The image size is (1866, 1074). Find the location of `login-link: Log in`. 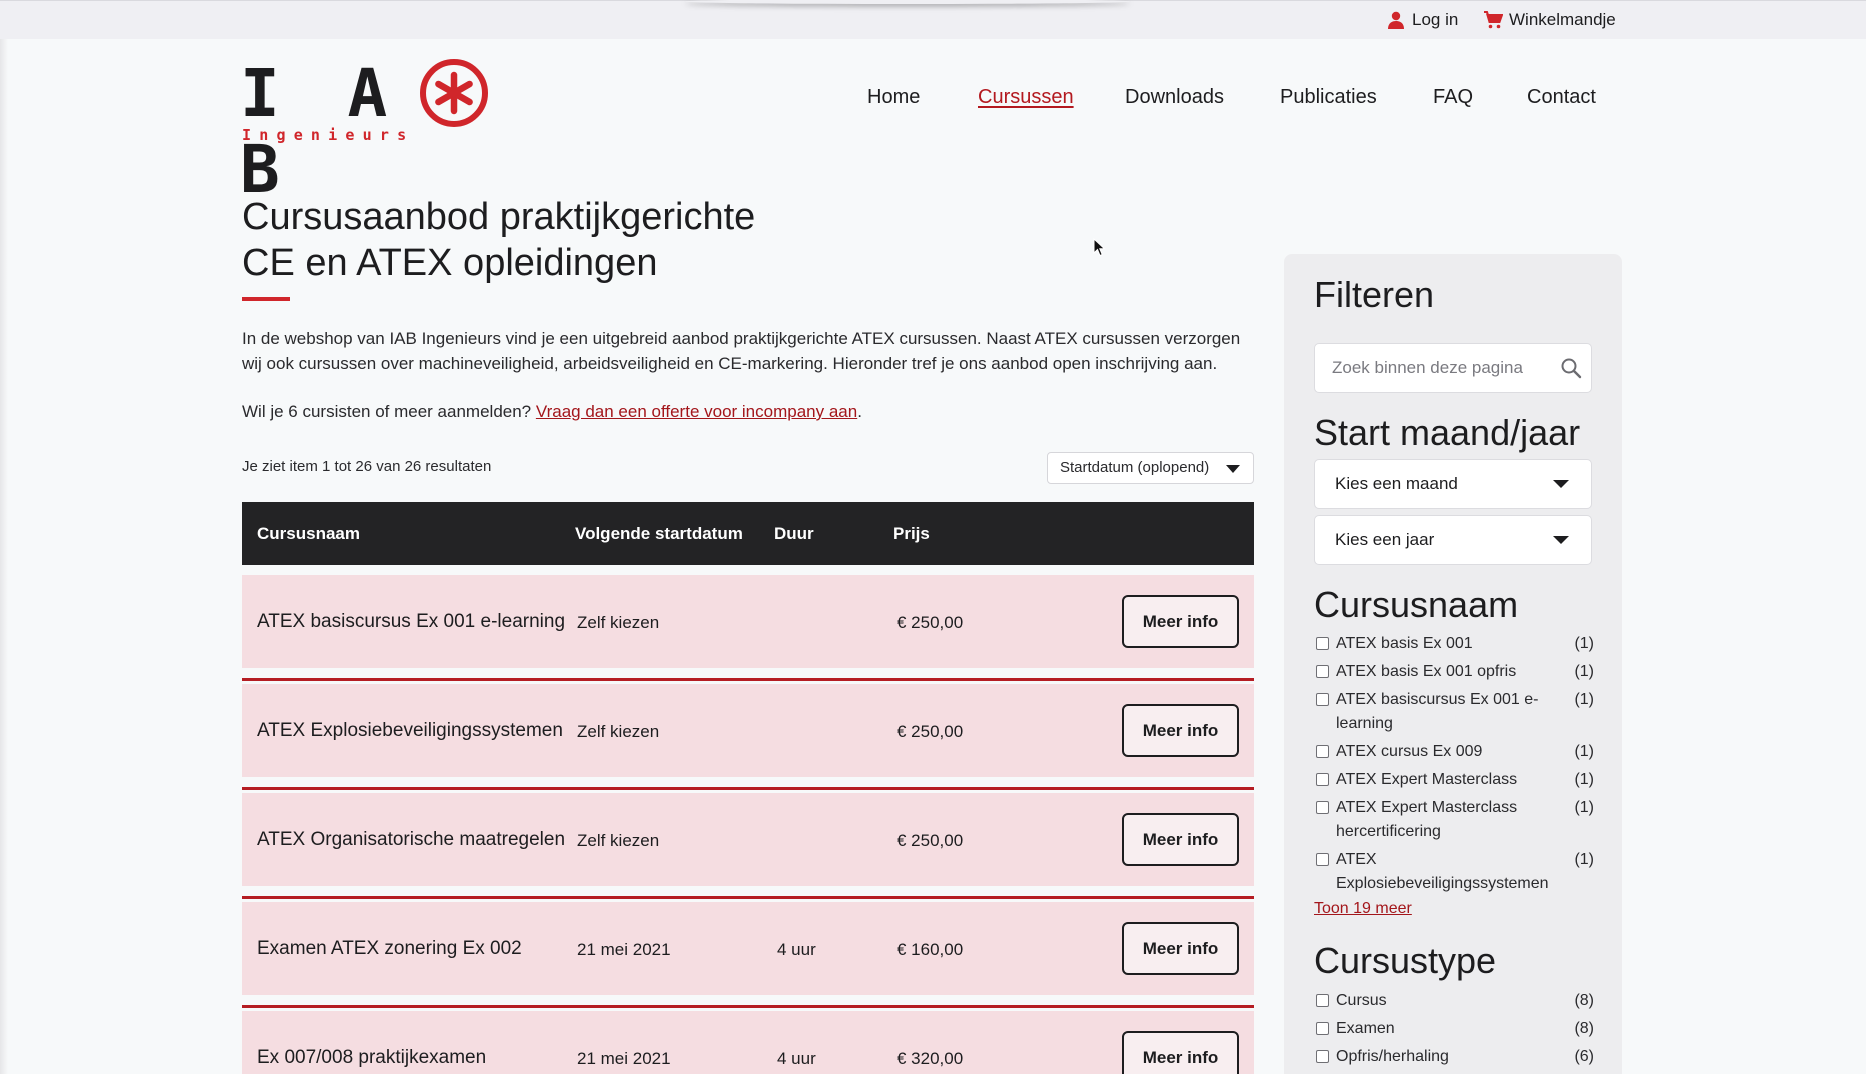

login-link: Log in is located at coordinates (1422, 20).